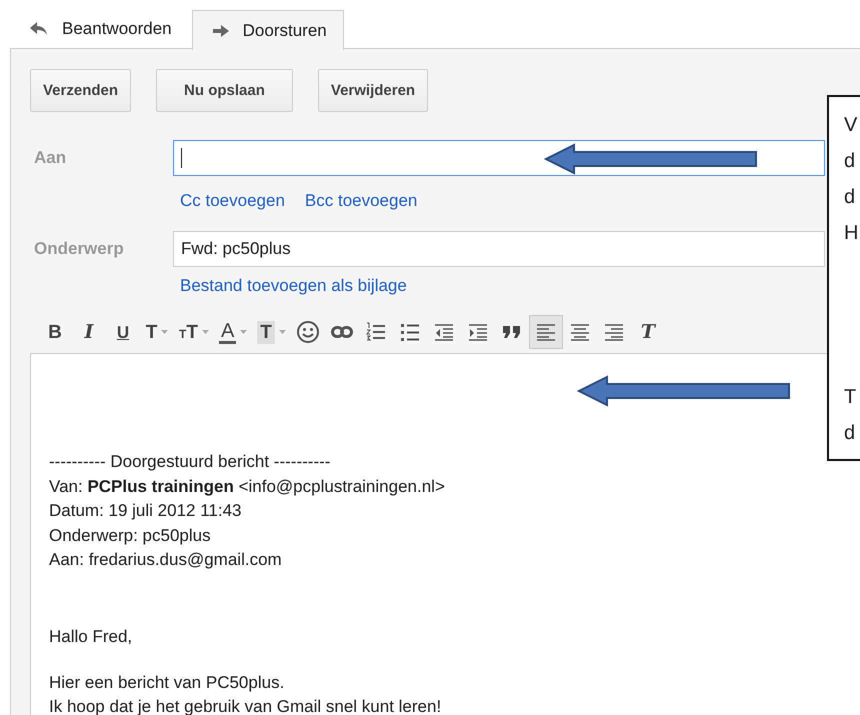 The image size is (860, 715). What do you see at coordinates (512, 332) in the screenshot?
I see `quote-icon` at bounding box center [512, 332].